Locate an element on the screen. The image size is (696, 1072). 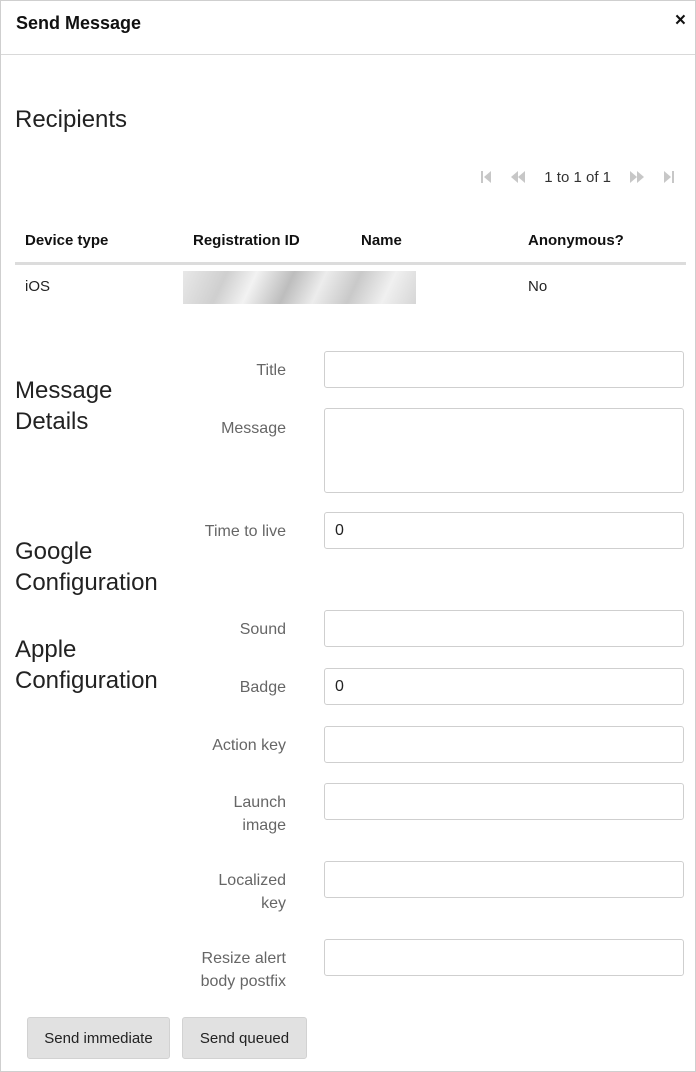
title-label: Title is located at coordinates (271, 370).